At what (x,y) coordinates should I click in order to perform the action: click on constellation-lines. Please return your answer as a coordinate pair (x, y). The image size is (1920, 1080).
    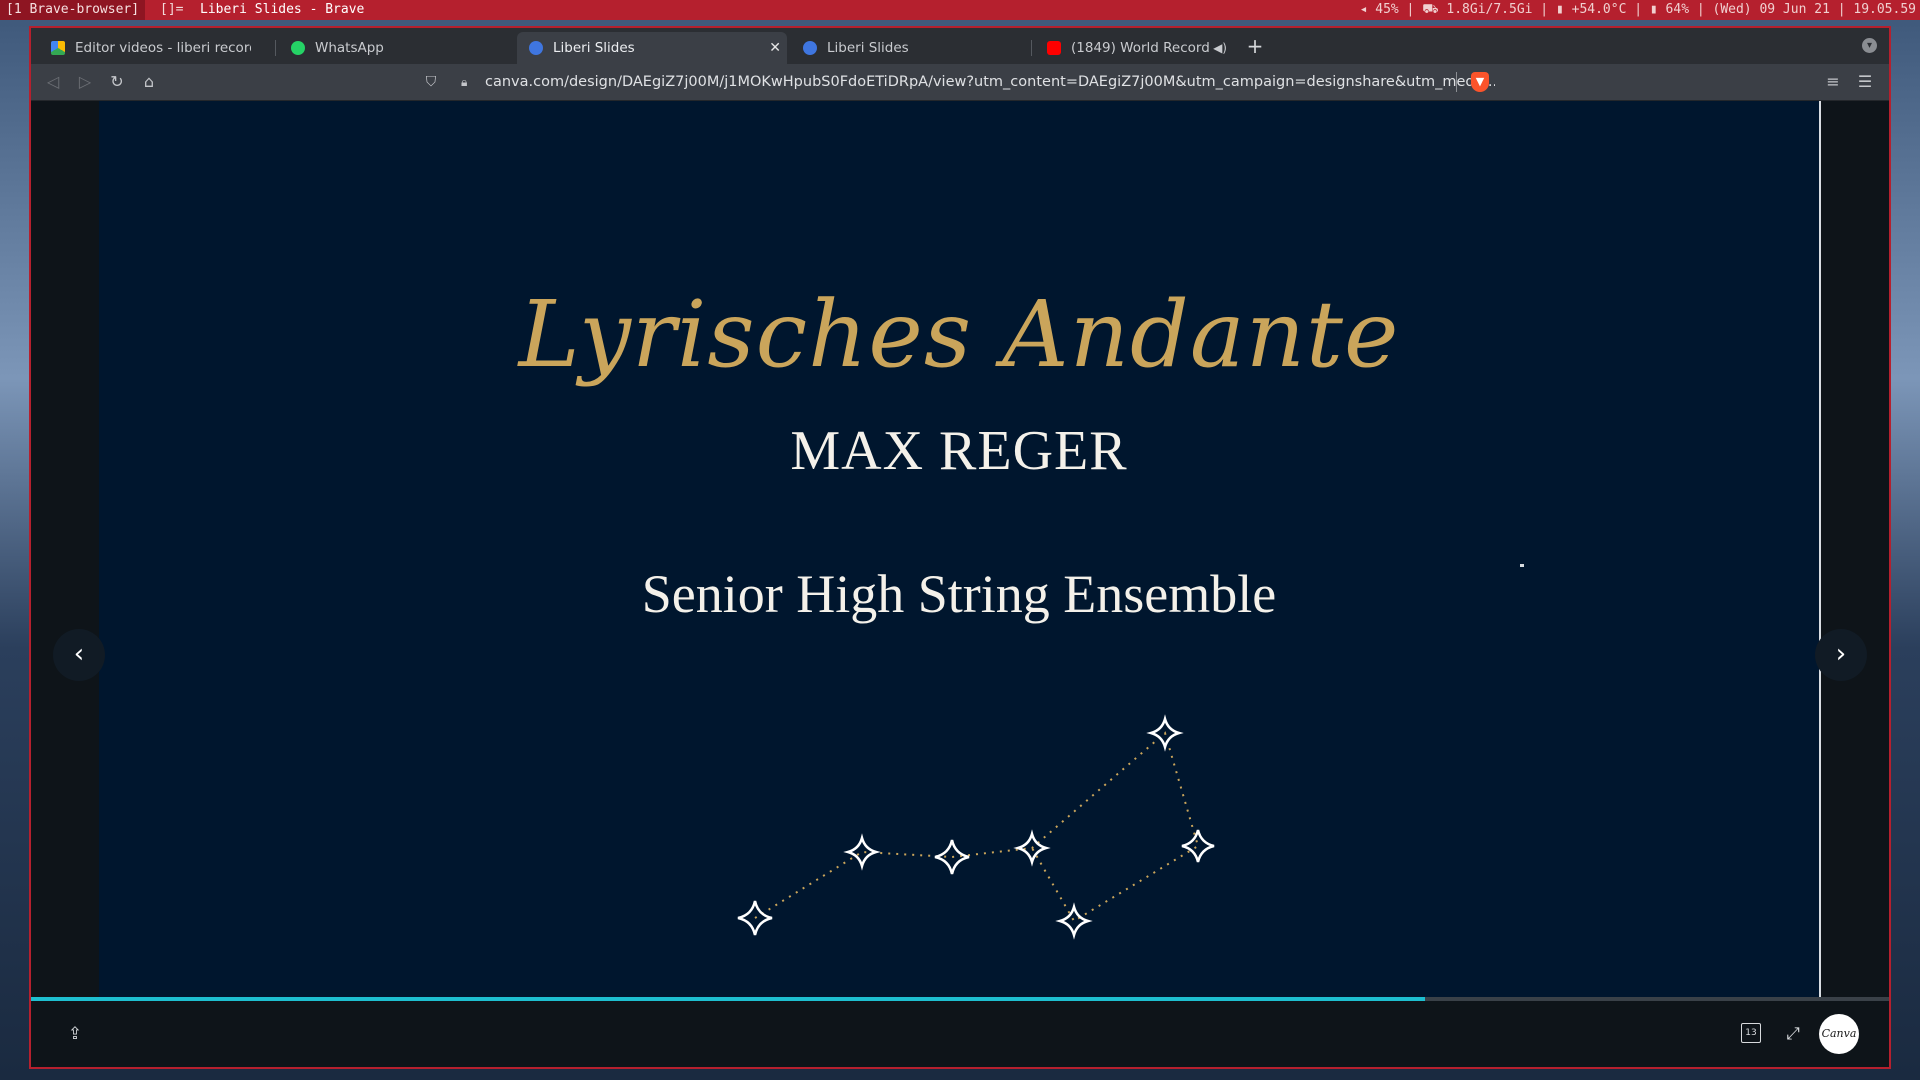
    Looking at the image, I should click on (977, 827).